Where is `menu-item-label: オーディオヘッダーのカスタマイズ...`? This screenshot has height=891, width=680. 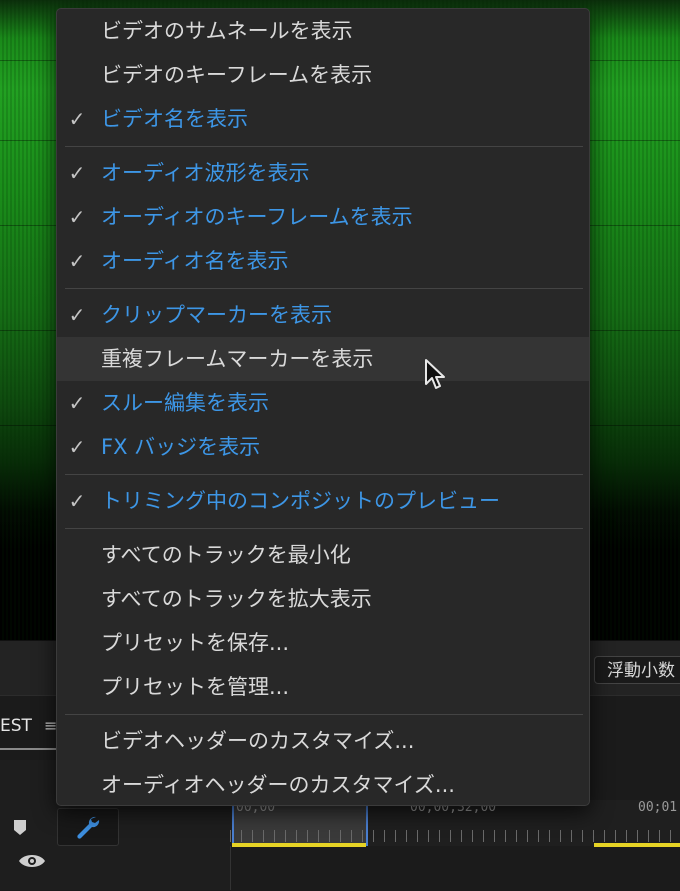 menu-item-label: オーディオヘッダーのカスタマイズ... is located at coordinates (278, 785).